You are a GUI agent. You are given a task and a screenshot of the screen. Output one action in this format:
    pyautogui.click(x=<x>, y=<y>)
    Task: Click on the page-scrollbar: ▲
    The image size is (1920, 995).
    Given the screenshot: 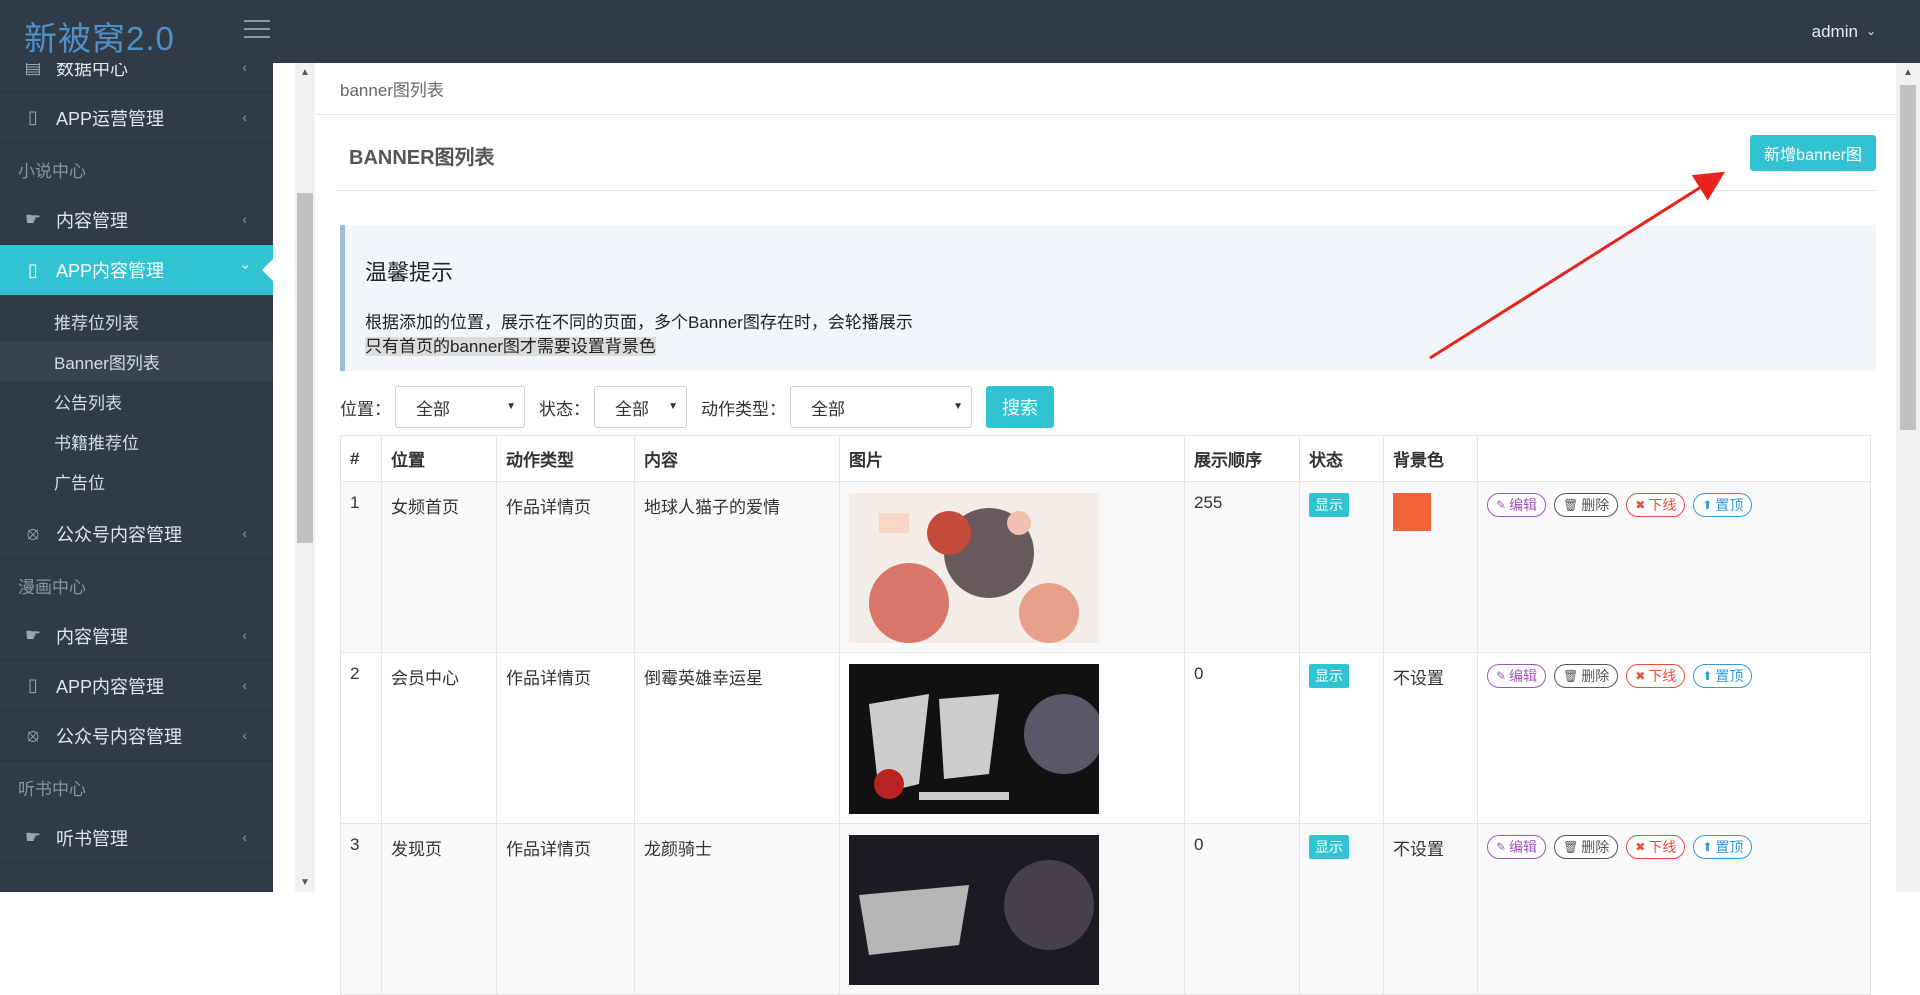 What is the action you would take?
    pyautogui.click(x=1908, y=477)
    